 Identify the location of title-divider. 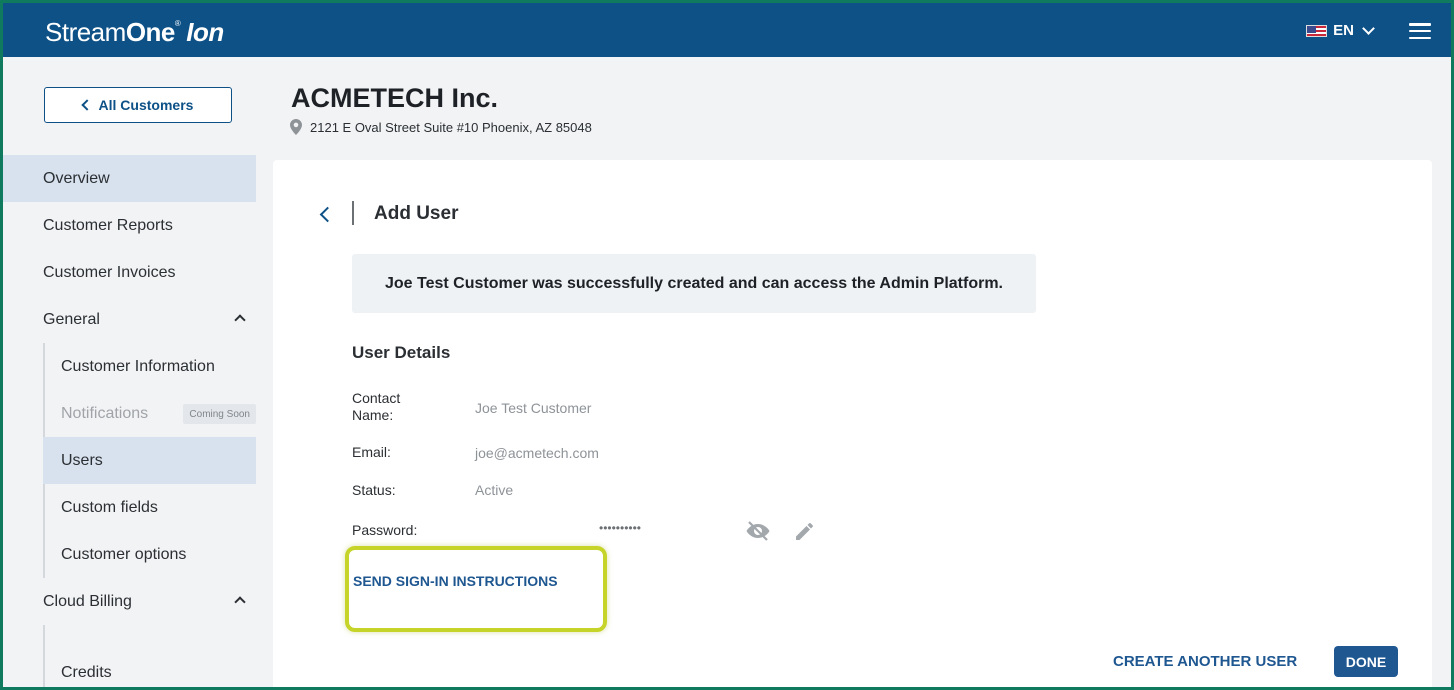
(353, 213).